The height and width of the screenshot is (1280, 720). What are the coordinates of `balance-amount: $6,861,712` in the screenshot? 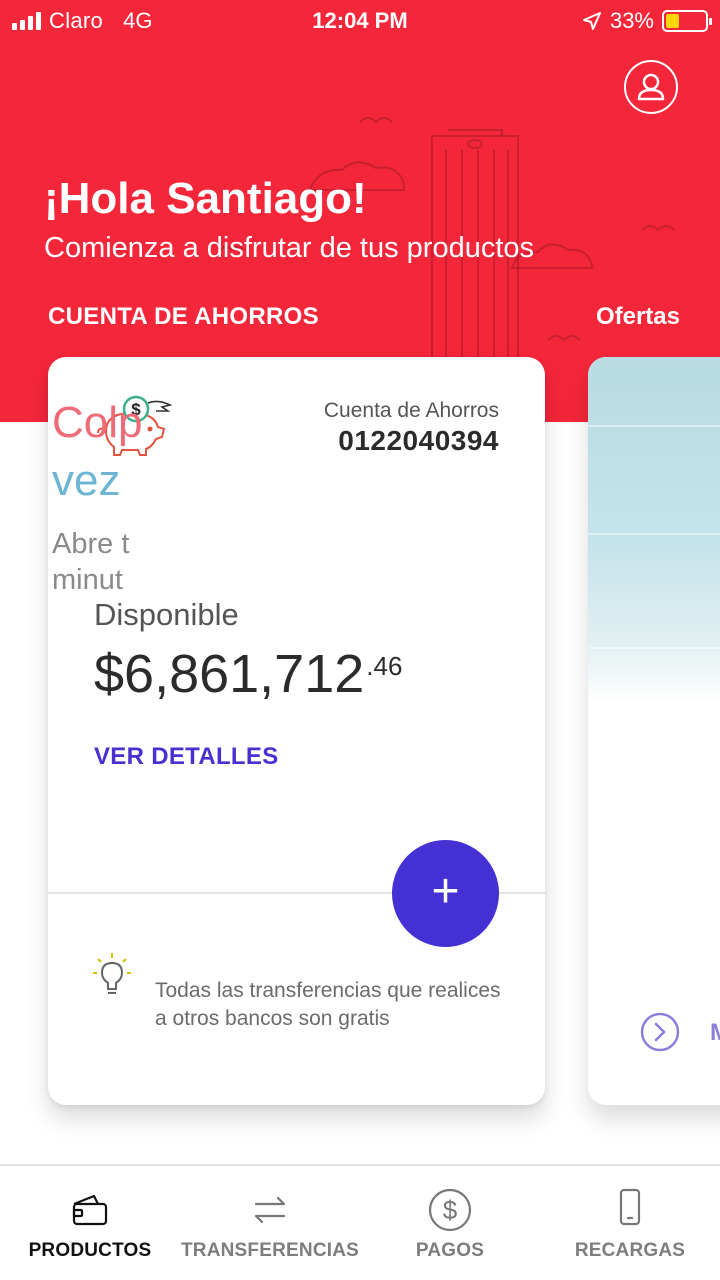 It's located at (229, 674).